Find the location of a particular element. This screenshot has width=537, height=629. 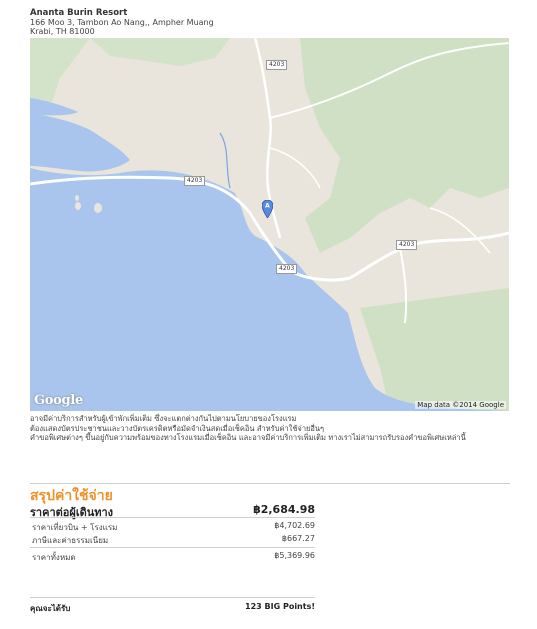

google-logo: Google is located at coordinates (58, 400).